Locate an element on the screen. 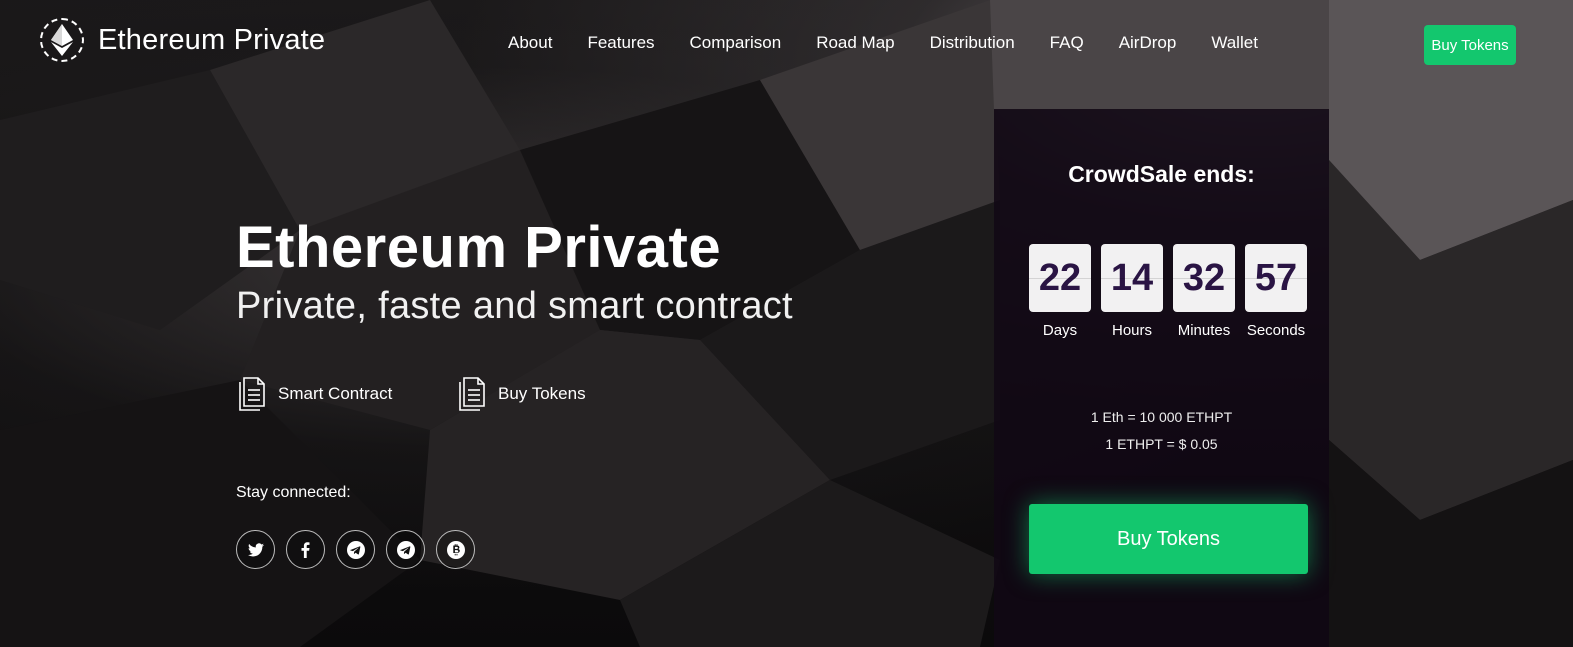 The width and height of the screenshot is (1573, 647). buy-tokens-button: Buy Tokens is located at coordinates (1168, 539).